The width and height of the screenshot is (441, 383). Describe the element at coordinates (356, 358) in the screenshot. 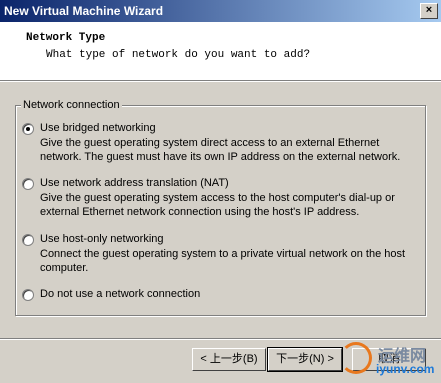

I see `watermark-logo-icon` at that location.